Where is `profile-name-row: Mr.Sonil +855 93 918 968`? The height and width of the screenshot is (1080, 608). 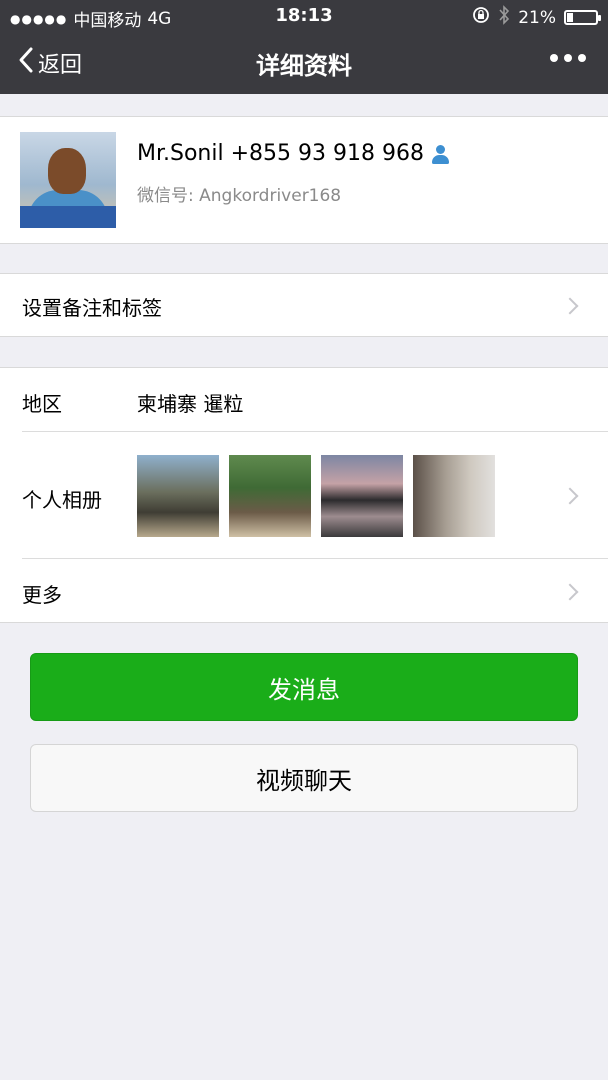
profile-name-row: Mr.Sonil +855 93 918 968 is located at coordinates (293, 153).